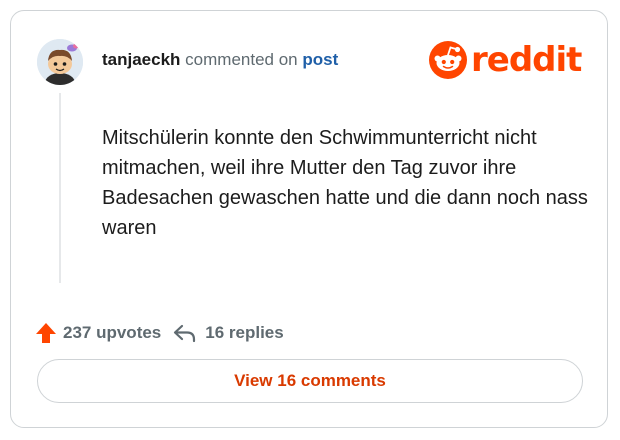 This screenshot has height=440, width=620. I want to click on username-link: tanjaeckh, so click(141, 59).